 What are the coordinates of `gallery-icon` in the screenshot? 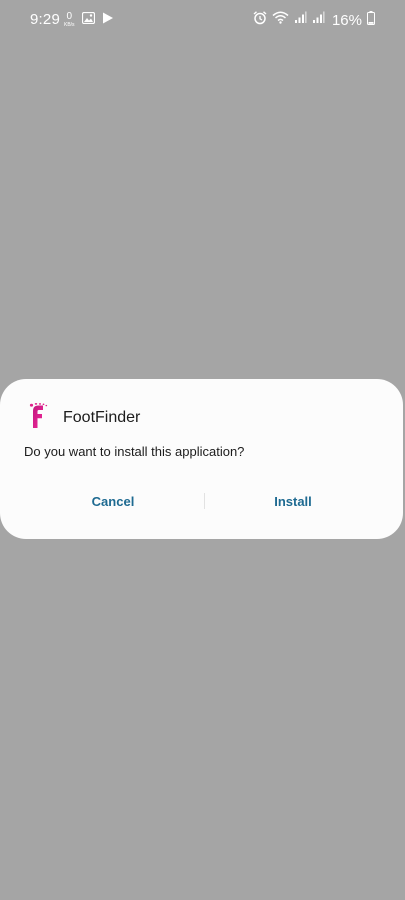 It's located at (88, 20).